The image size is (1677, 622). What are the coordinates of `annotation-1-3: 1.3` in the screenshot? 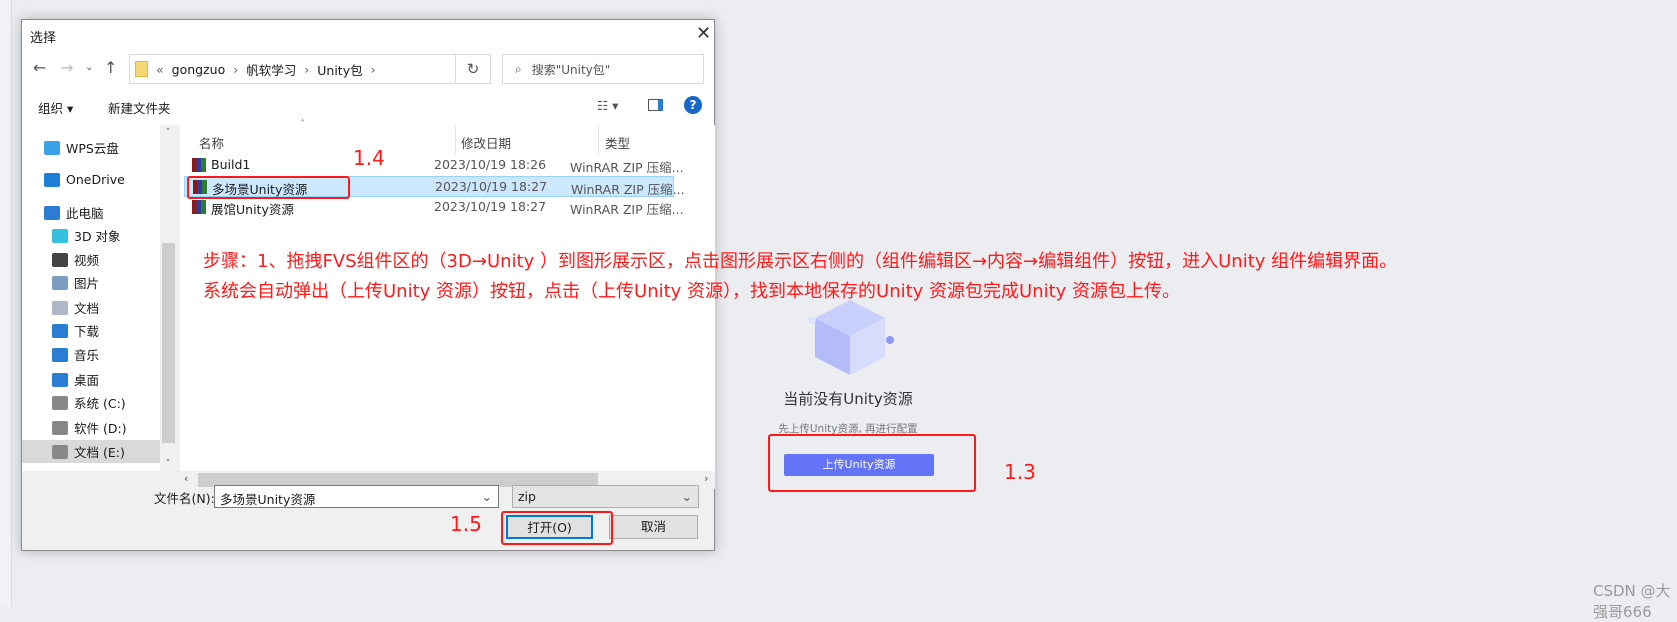 It's located at (1020, 472).